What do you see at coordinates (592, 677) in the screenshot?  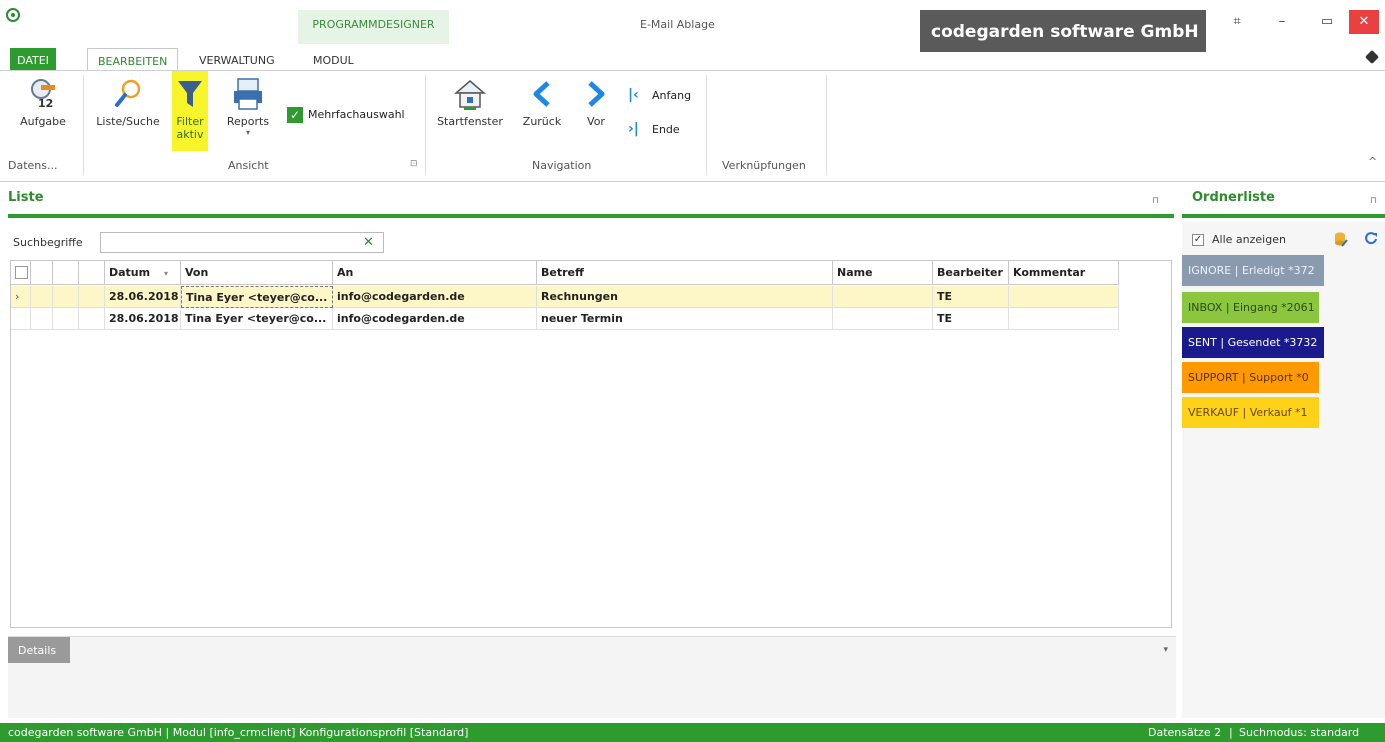 I see `details-panel: Details ▾` at bounding box center [592, 677].